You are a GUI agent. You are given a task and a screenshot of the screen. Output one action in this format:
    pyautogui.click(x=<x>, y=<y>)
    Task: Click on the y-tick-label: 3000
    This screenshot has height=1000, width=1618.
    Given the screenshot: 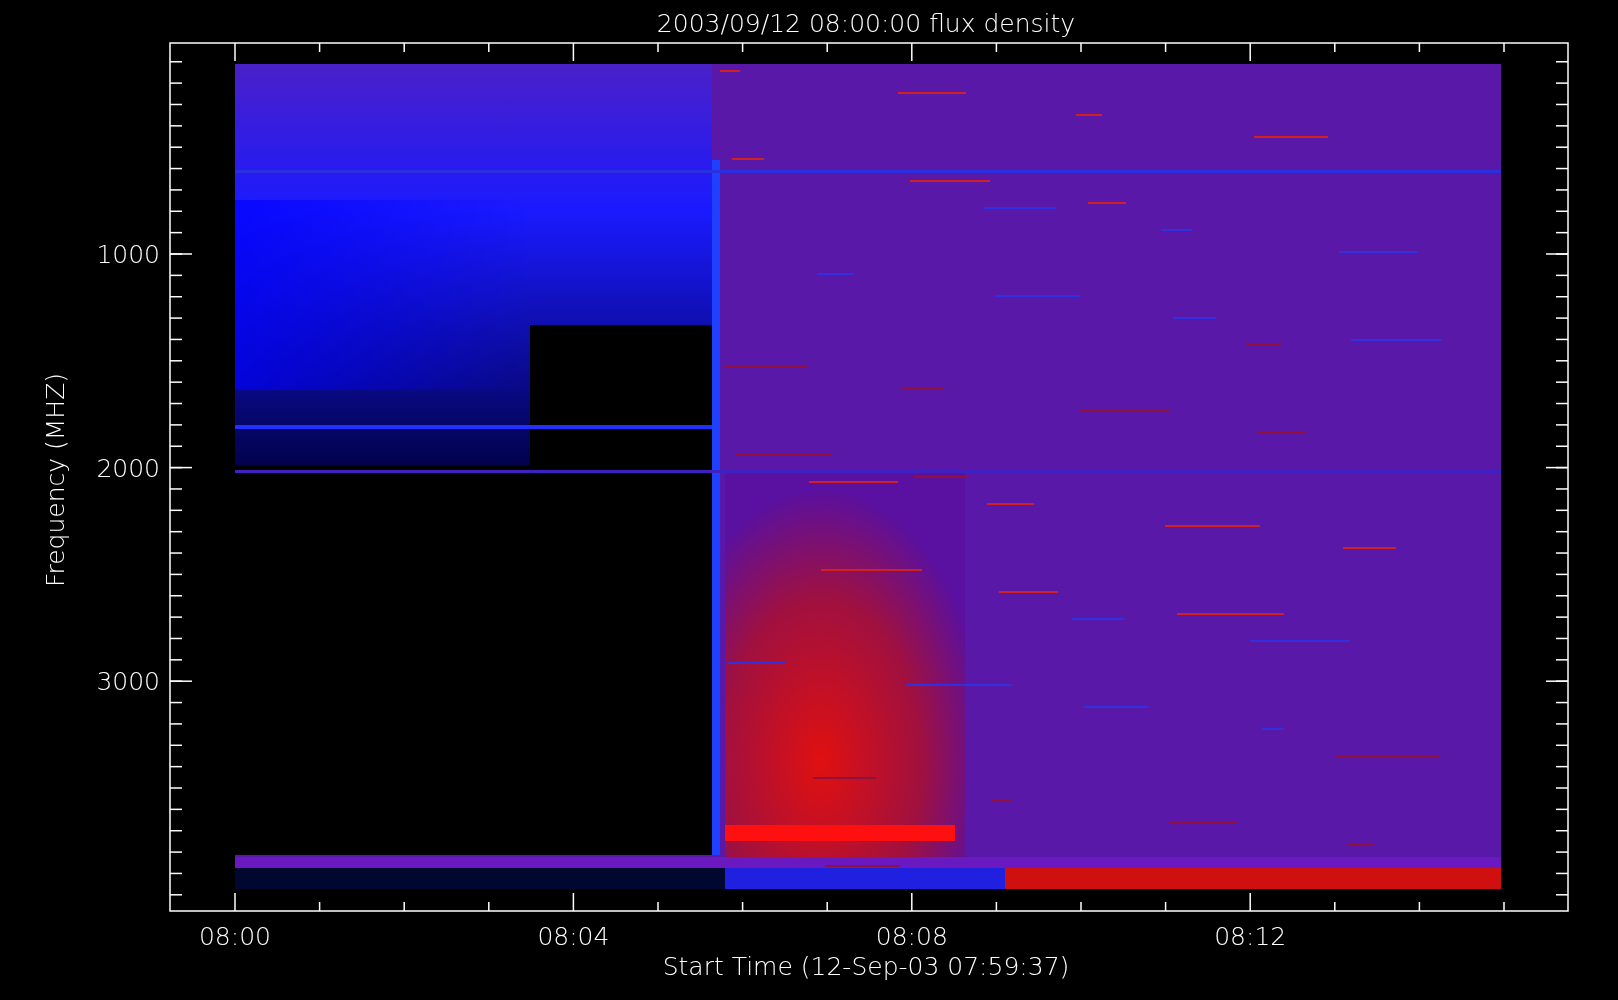 What is the action you would take?
    pyautogui.click(x=128, y=682)
    